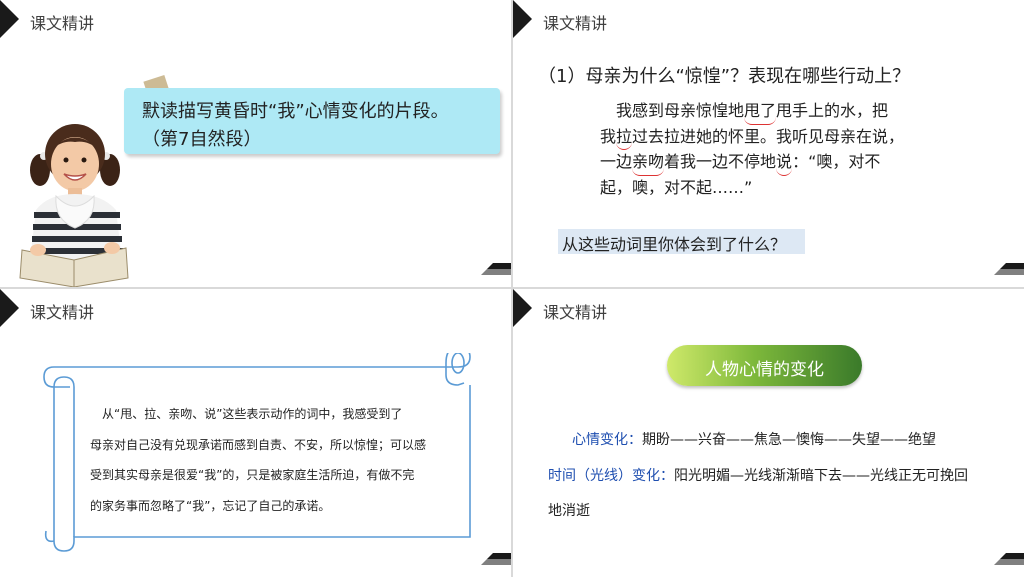  I want to click on text-run: 起，噢，对不起……”, so click(676, 187).